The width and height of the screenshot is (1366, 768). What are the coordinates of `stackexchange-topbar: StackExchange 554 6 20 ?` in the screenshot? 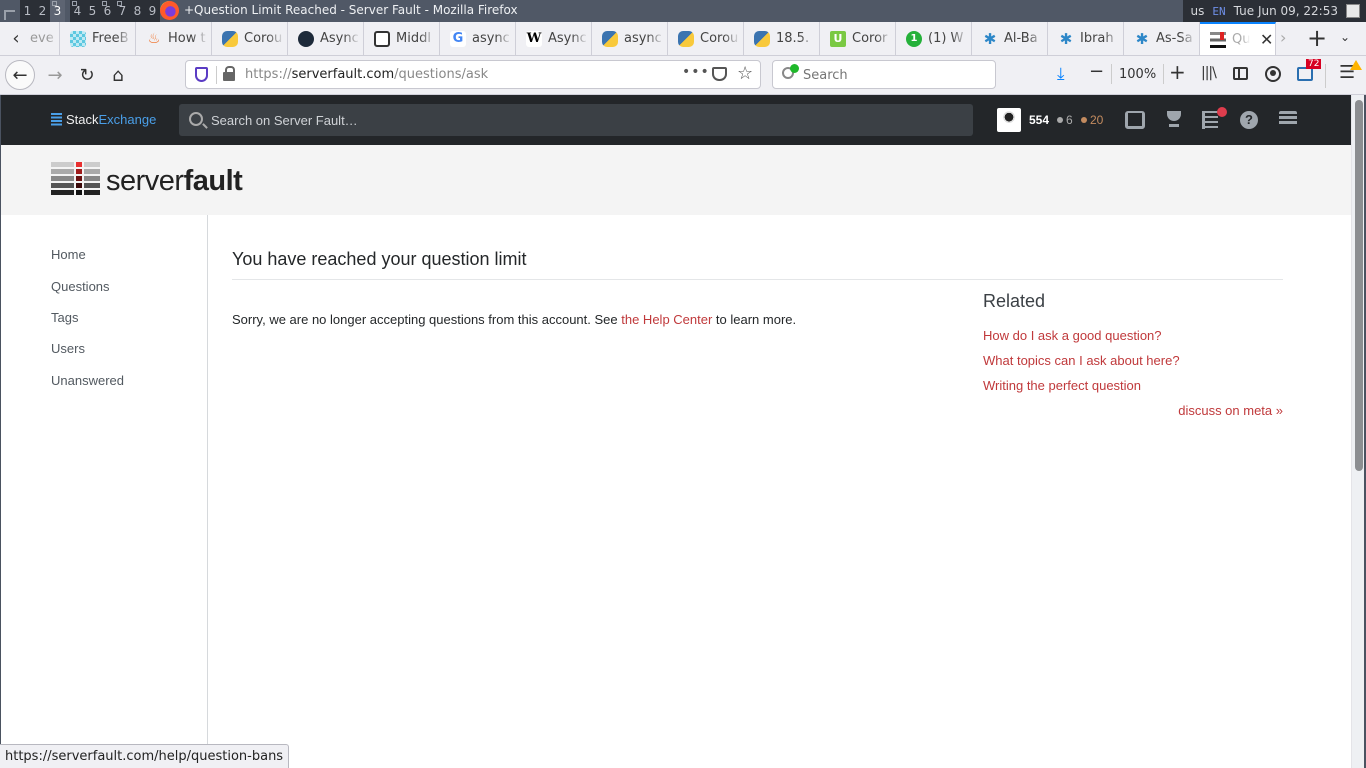 It's located at (676, 120).